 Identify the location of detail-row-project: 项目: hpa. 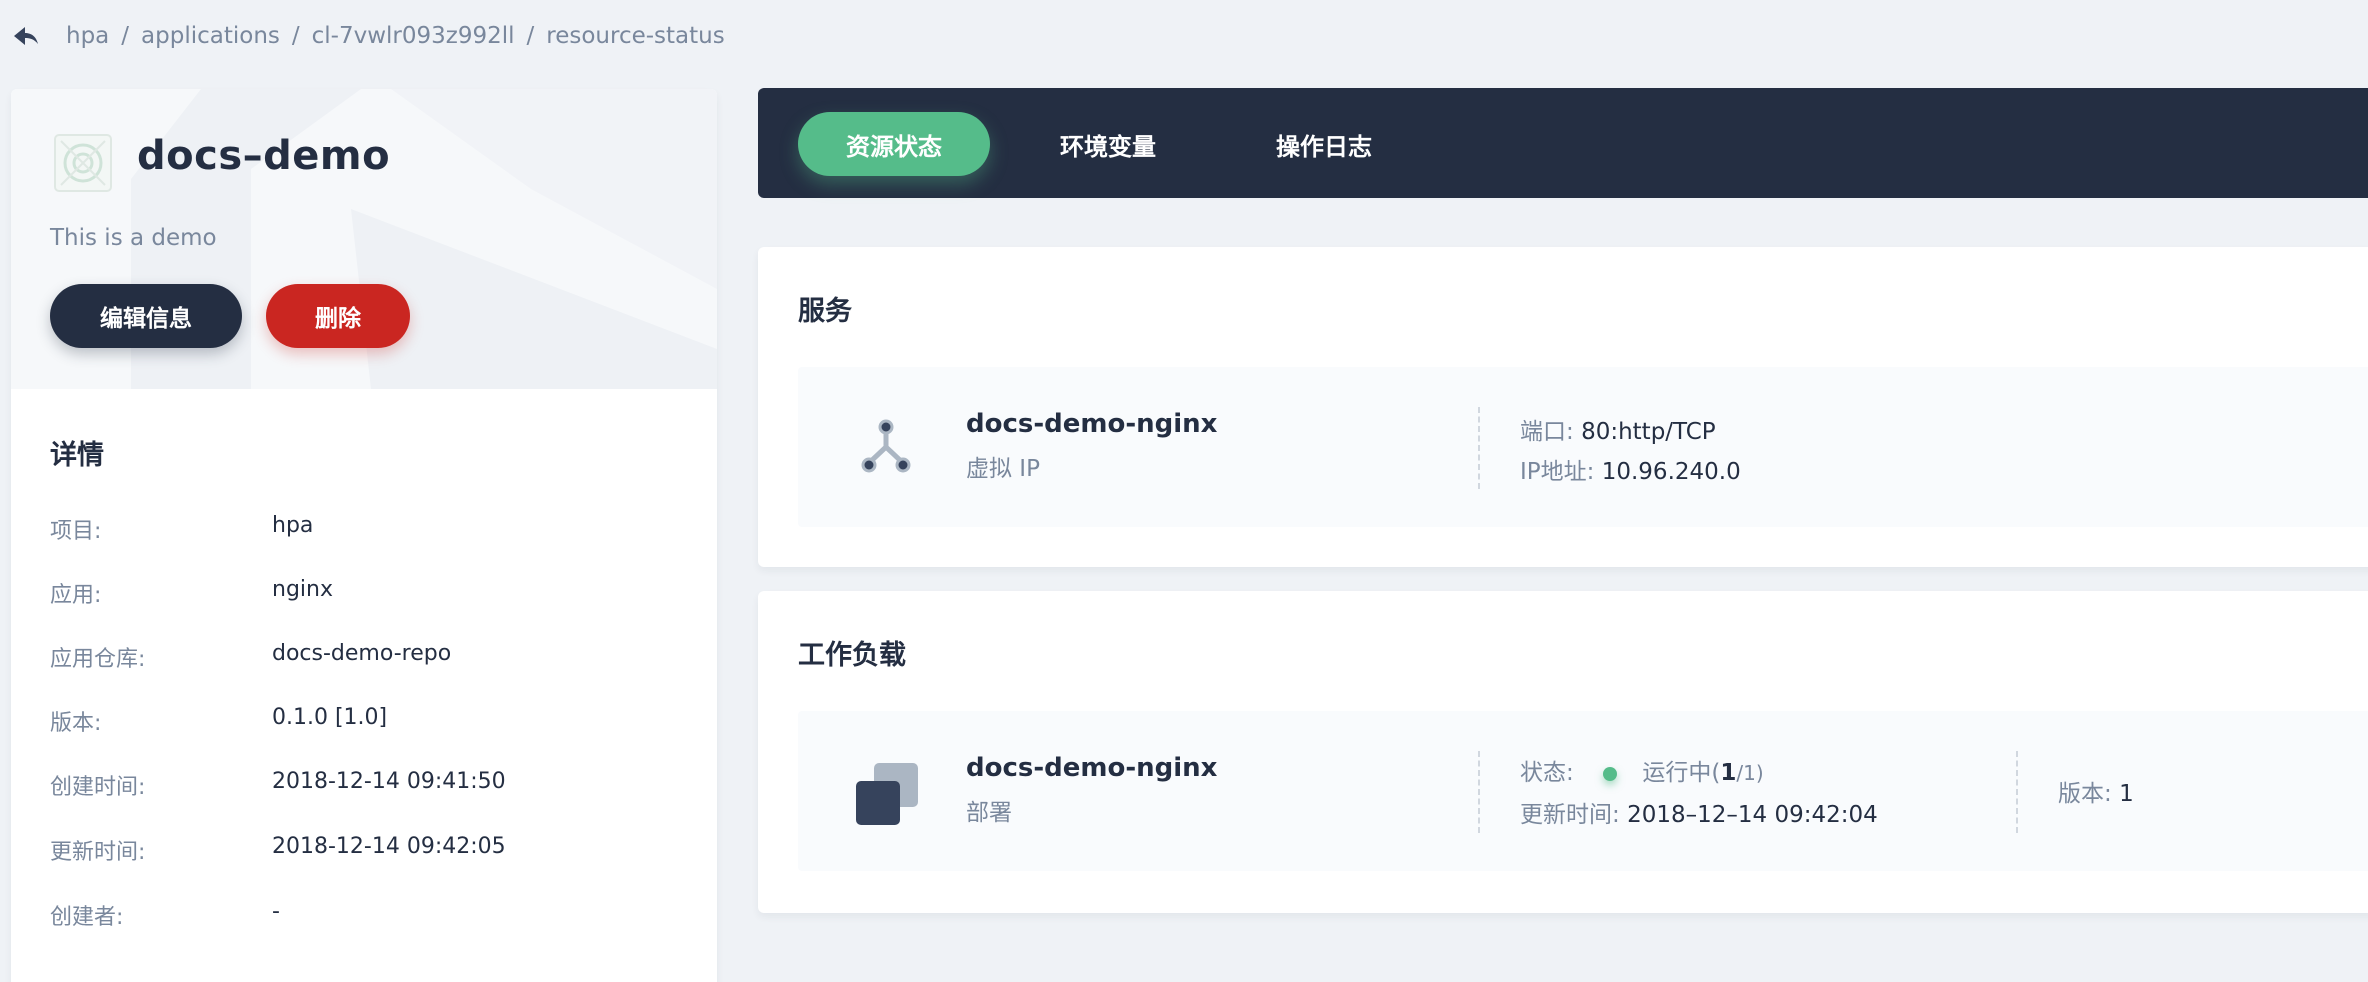
(181, 529).